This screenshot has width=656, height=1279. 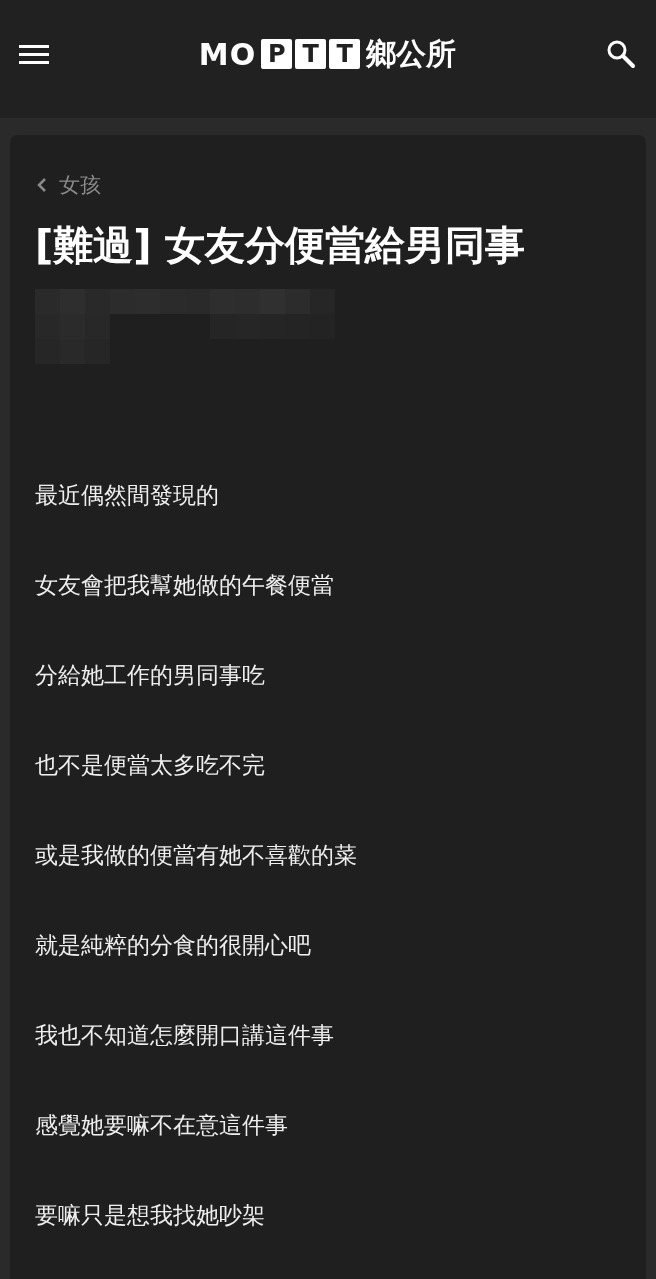 What do you see at coordinates (277, 54) in the screenshot?
I see `logo-letter: P` at bounding box center [277, 54].